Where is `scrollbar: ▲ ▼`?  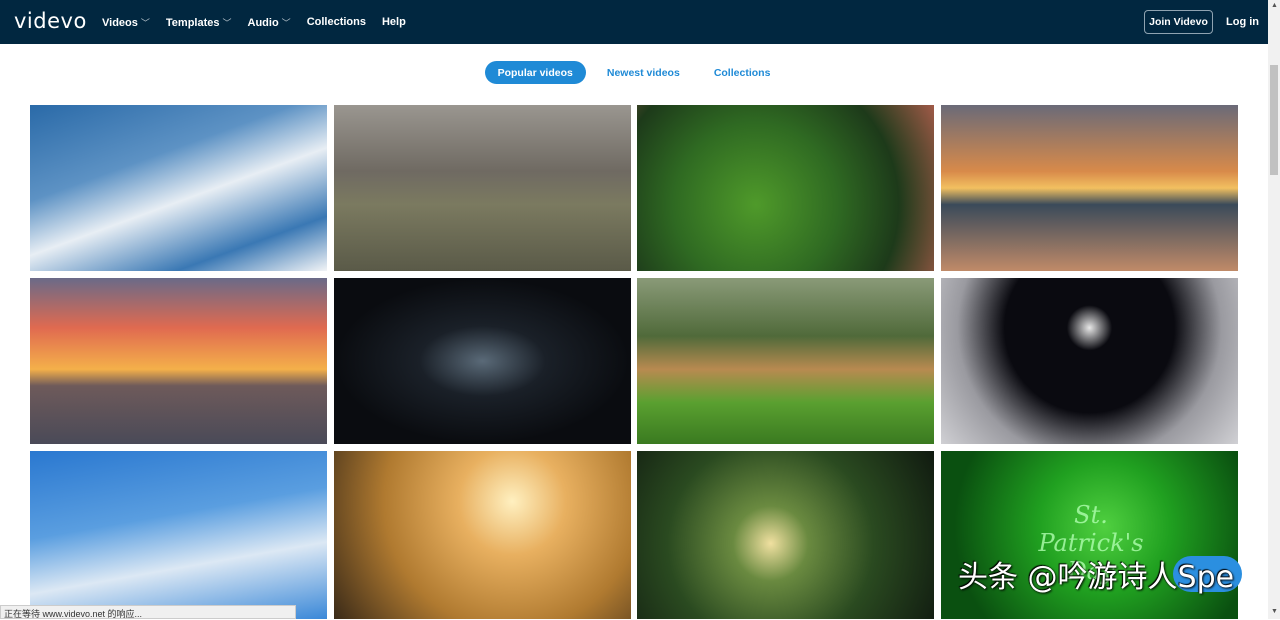
scrollbar: ▲ ▼ is located at coordinates (1274, 309).